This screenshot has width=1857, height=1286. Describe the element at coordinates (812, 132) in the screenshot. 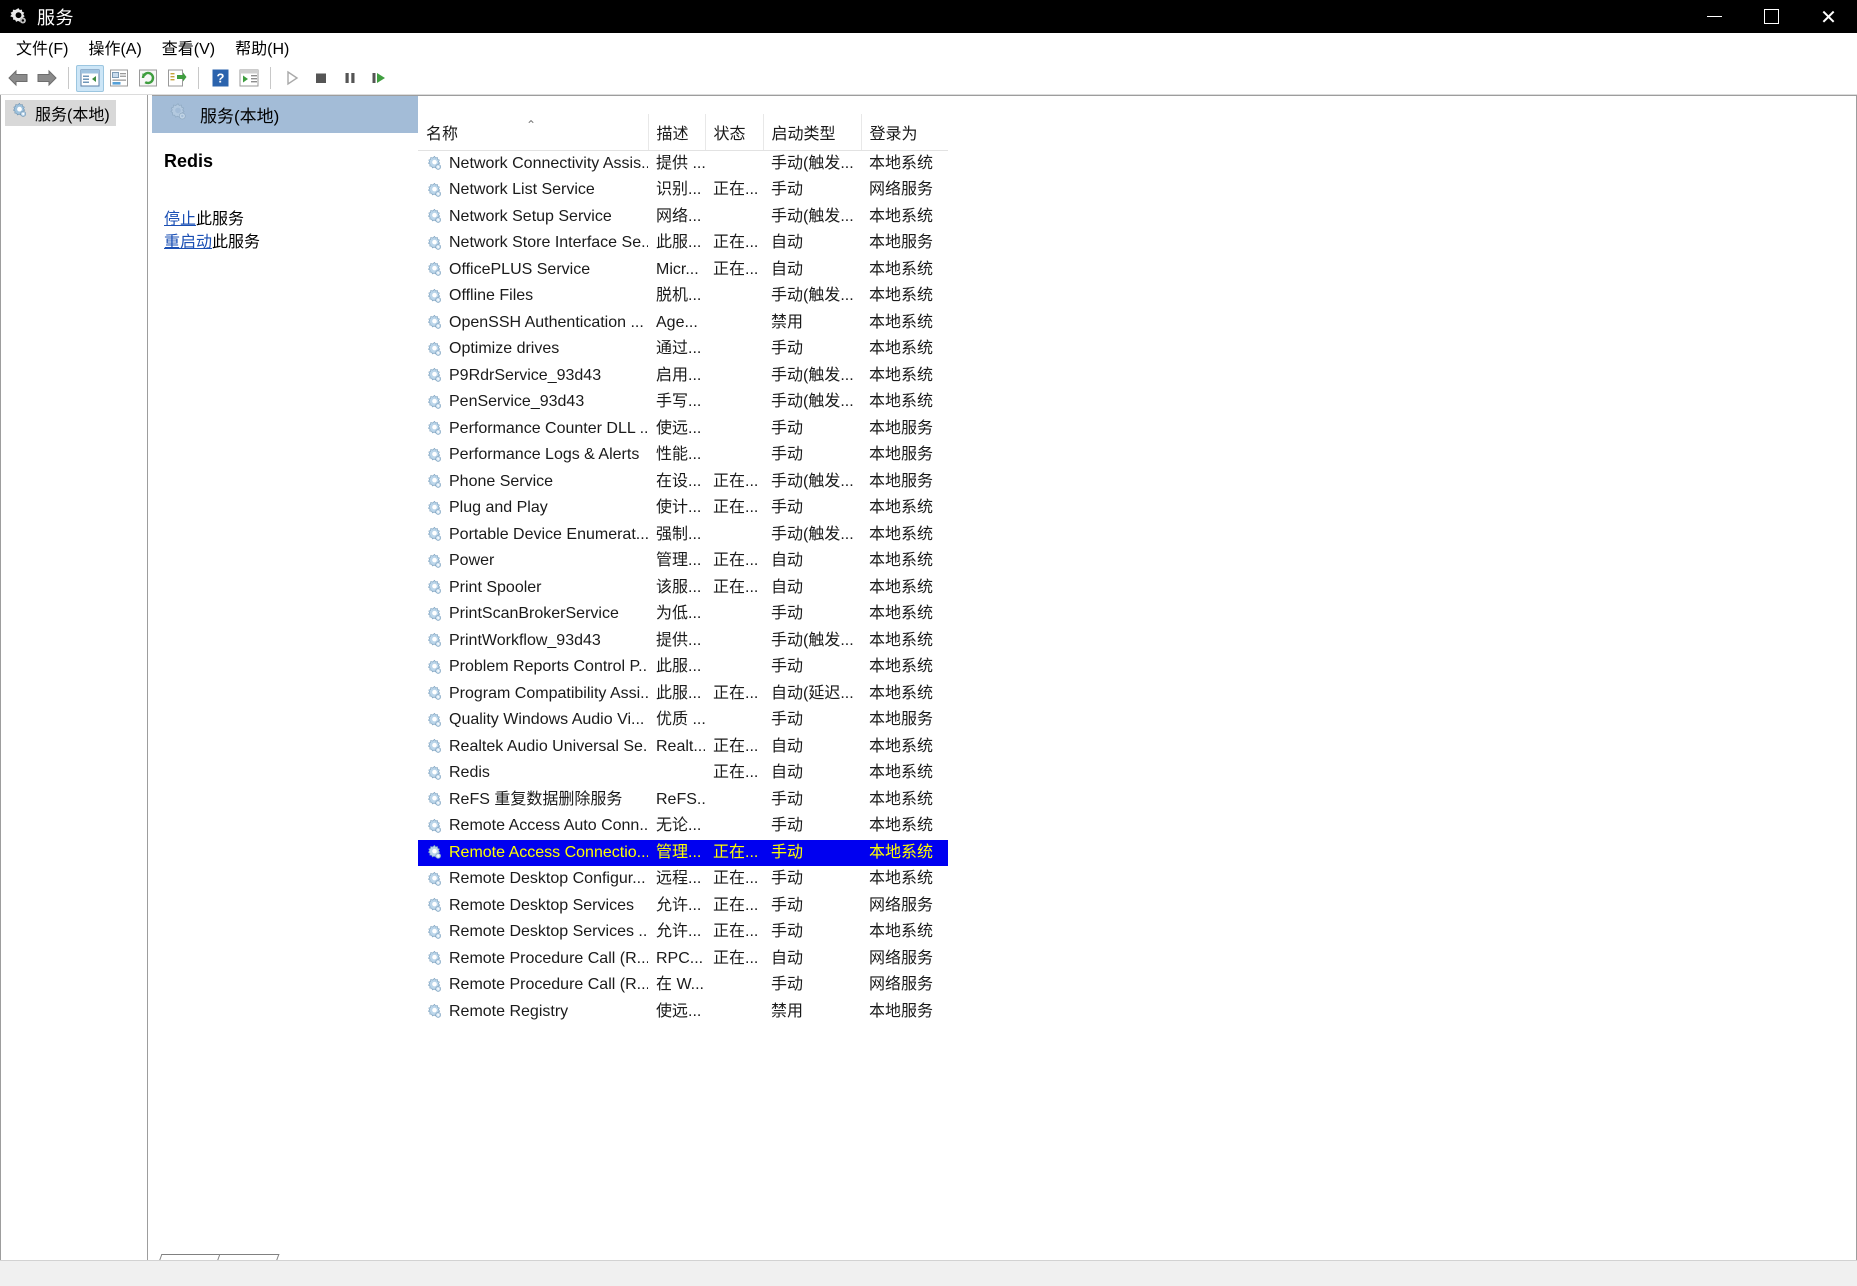

I see `column-startup-type: 启动类型` at that location.